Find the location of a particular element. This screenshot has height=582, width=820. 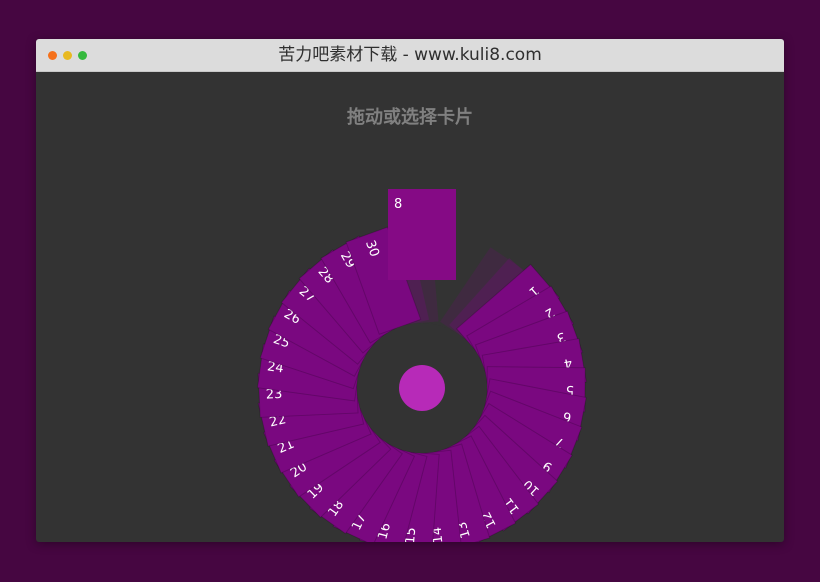

selected-card-slot: 8 is located at coordinates (422, 234).